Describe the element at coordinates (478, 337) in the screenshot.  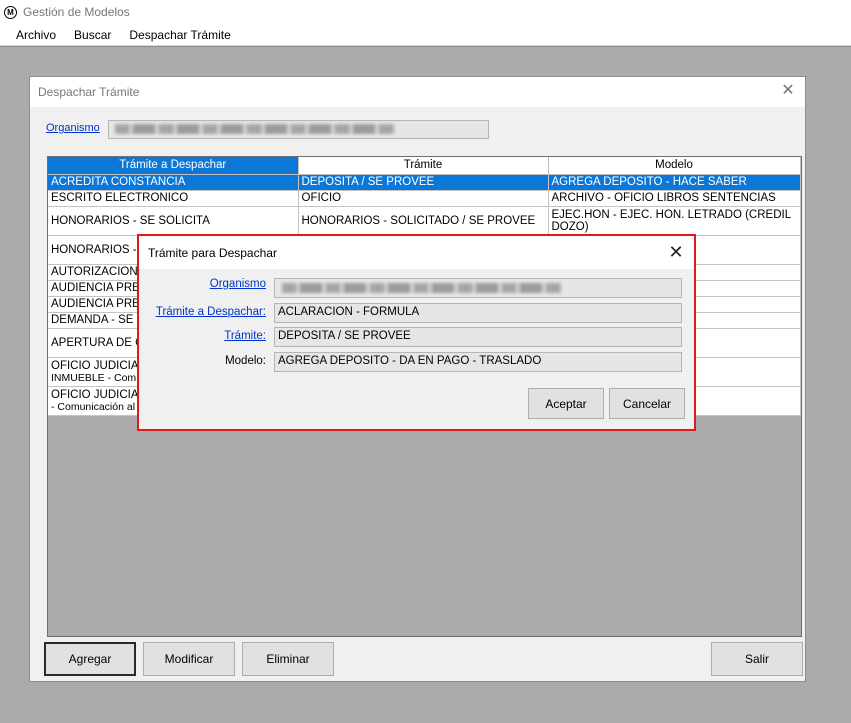
I see `dialog-tramite-field: DEPOSITA / SE PROVEE` at that location.